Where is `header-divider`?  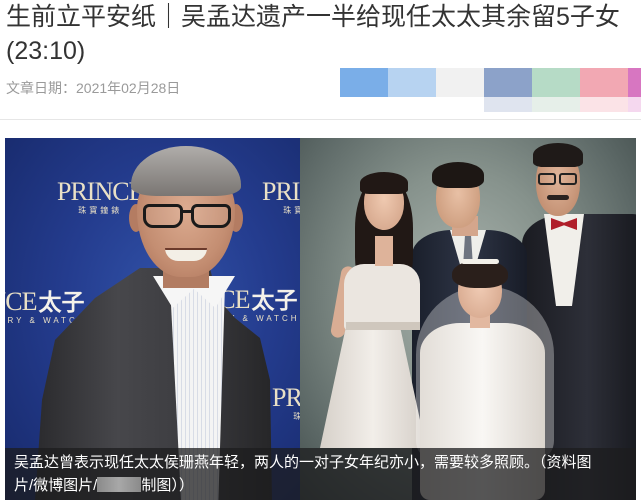
header-divider is located at coordinates (320, 119).